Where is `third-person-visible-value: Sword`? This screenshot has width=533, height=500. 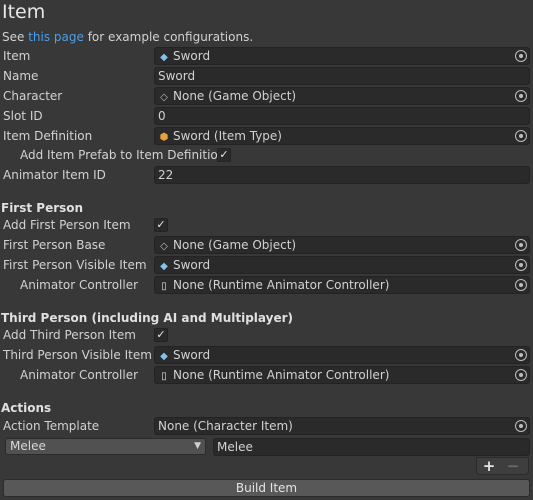
third-person-visible-value: Sword is located at coordinates (192, 355).